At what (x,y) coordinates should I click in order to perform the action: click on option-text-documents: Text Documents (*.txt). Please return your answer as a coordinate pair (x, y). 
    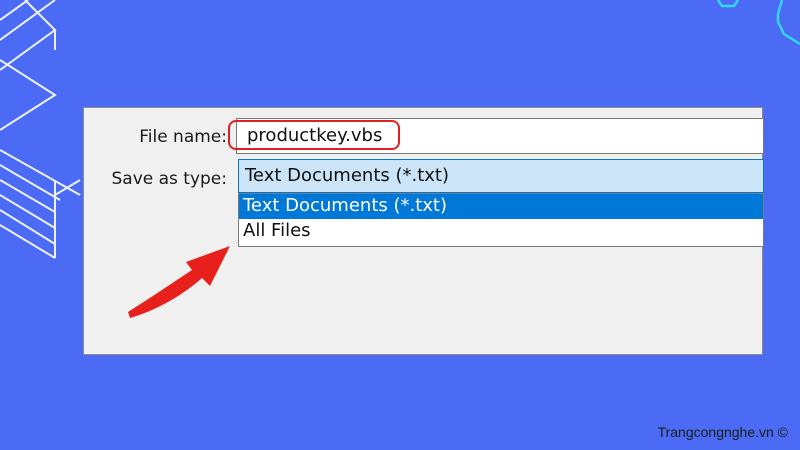
    Looking at the image, I should click on (501, 206).